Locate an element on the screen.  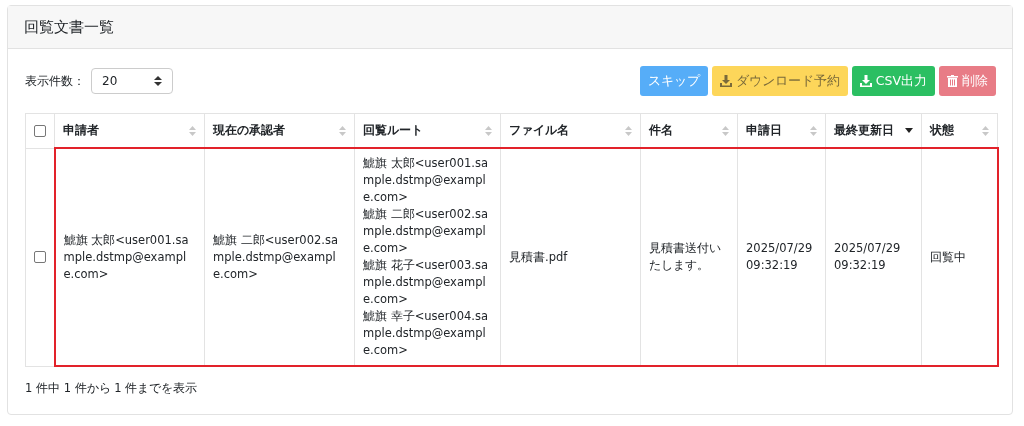
column-header: 件名 is located at coordinates (689, 130).